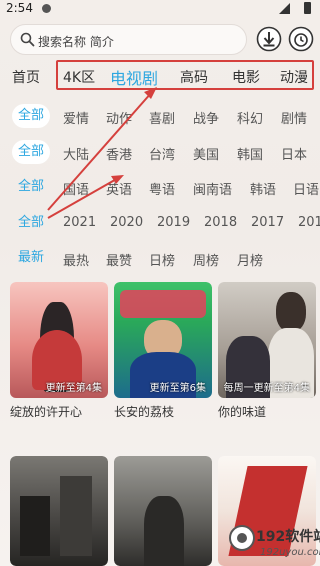  Describe the element at coordinates (266, 388) in the screenshot. I see `episode-badge: 每周一更新至第4集` at that location.